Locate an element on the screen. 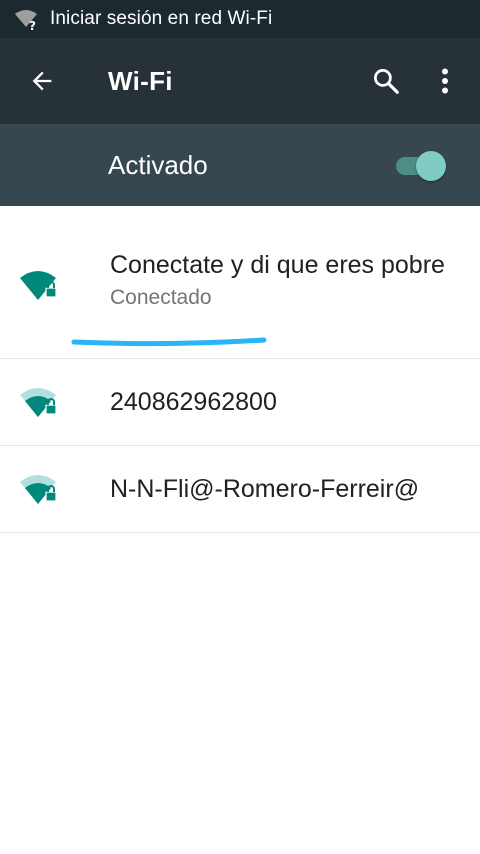 The height and width of the screenshot is (854, 480). network-name: 240862962800 is located at coordinates (193, 401).